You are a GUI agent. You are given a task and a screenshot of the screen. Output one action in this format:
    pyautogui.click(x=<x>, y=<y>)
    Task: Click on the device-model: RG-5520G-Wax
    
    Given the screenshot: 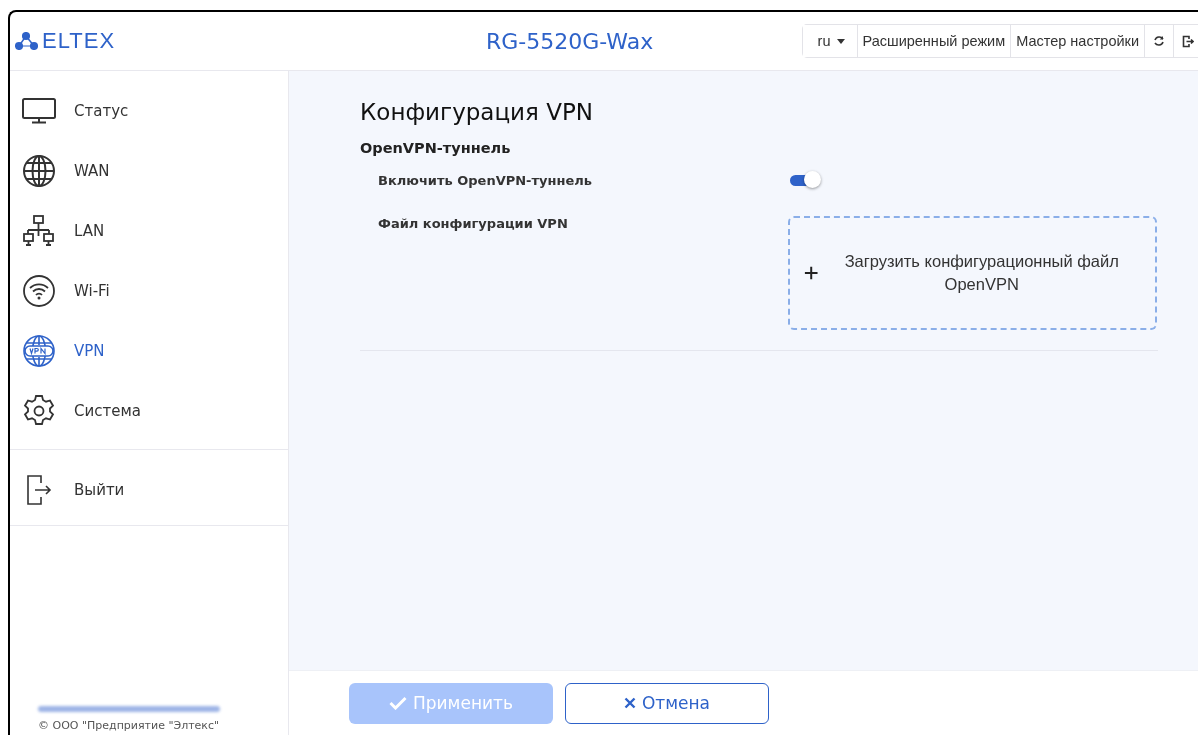 What is the action you would take?
    pyautogui.click(x=570, y=41)
    